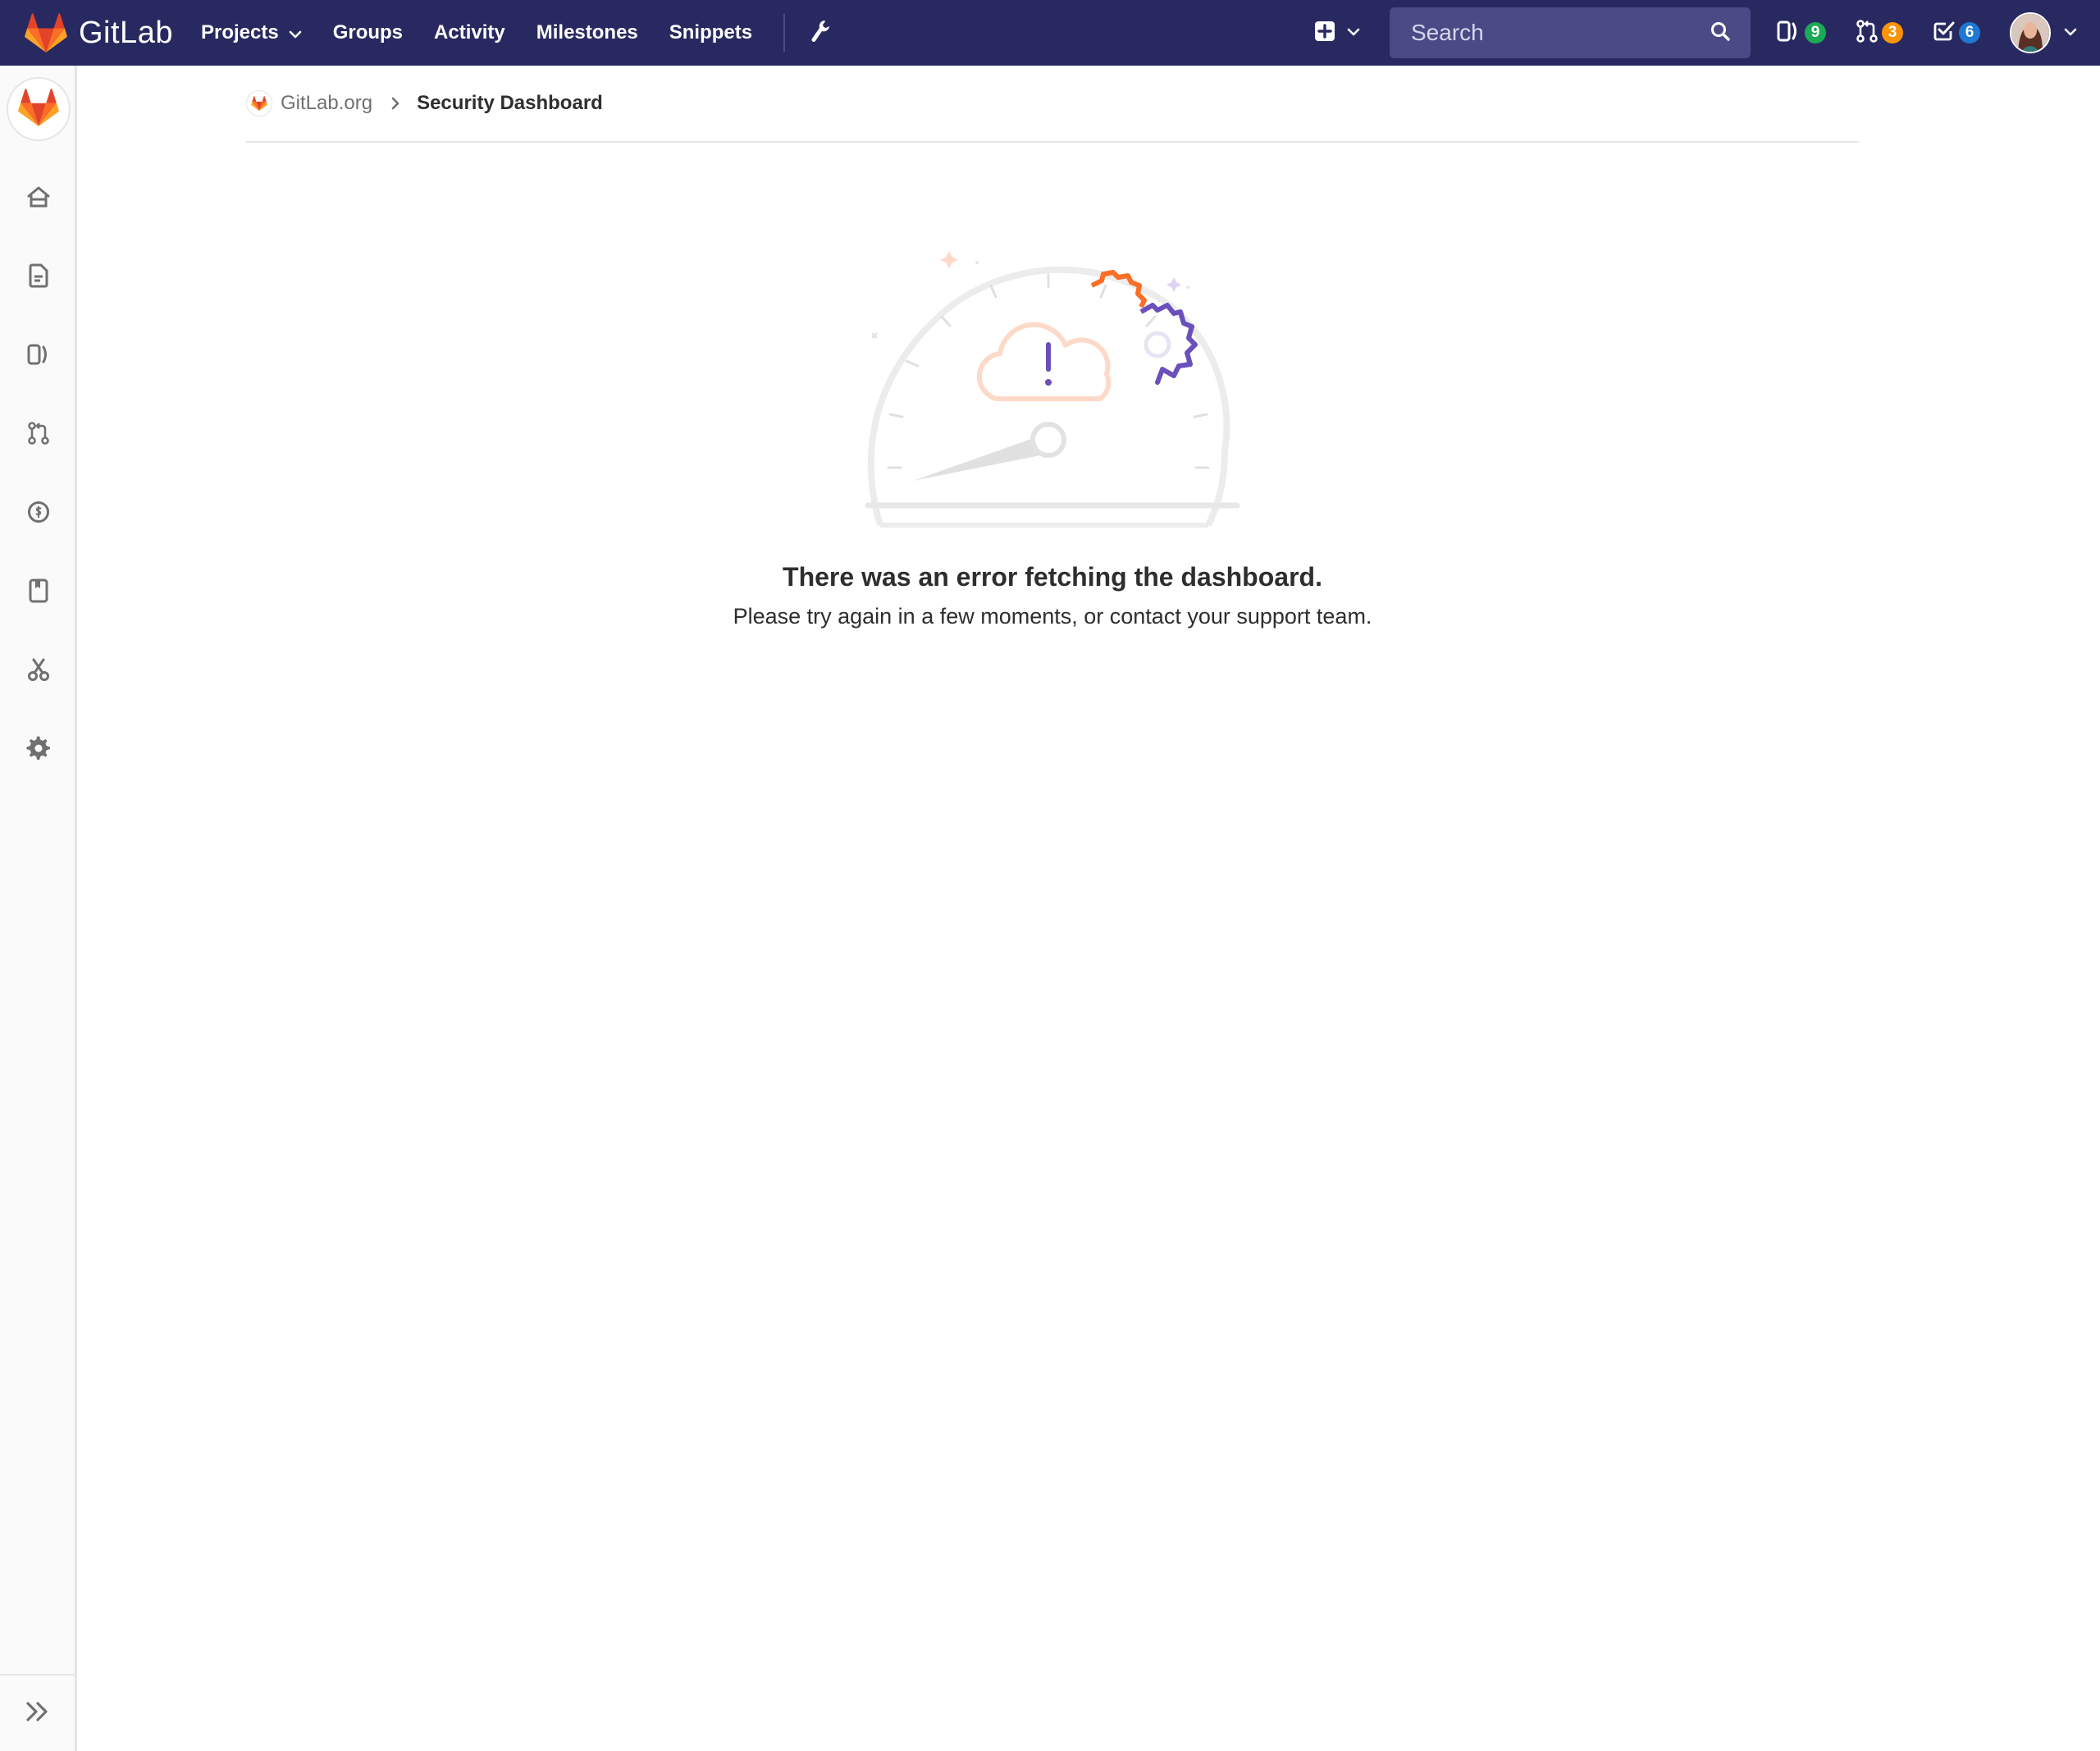 The height and width of the screenshot is (1751, 2100). What do you see at coordinates (126, 32) in the screenshot?
I see `brand-name: GitLab` at bounding box center [126, 32].